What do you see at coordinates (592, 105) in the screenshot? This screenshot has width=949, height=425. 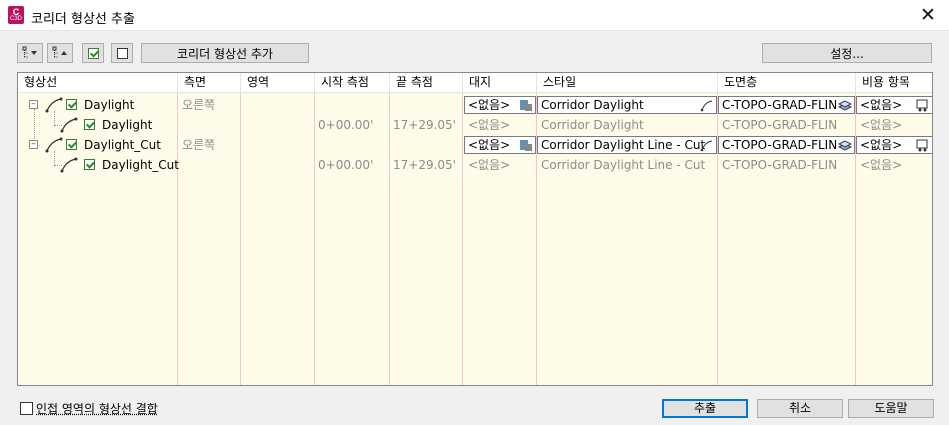 I see `style-value: Corridor Daylight` at bounding box center [592, 105].